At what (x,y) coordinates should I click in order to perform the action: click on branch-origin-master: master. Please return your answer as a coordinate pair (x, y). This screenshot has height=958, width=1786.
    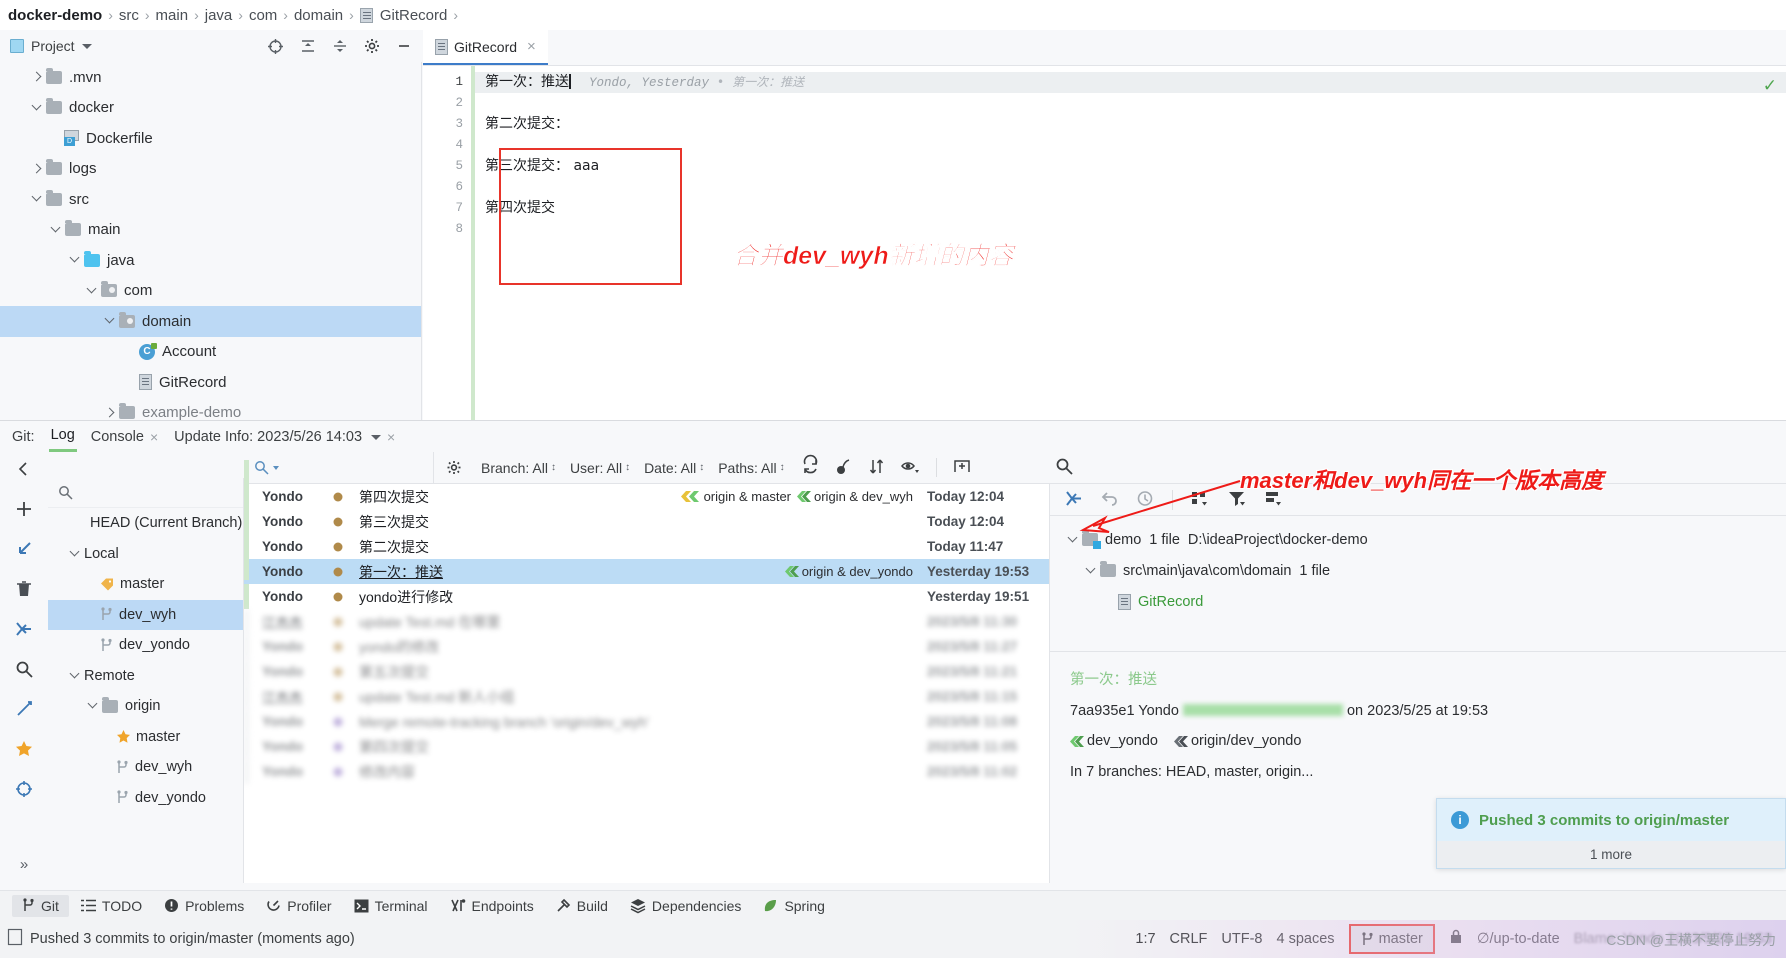
    Looking at the image, I should click on (145, 737).